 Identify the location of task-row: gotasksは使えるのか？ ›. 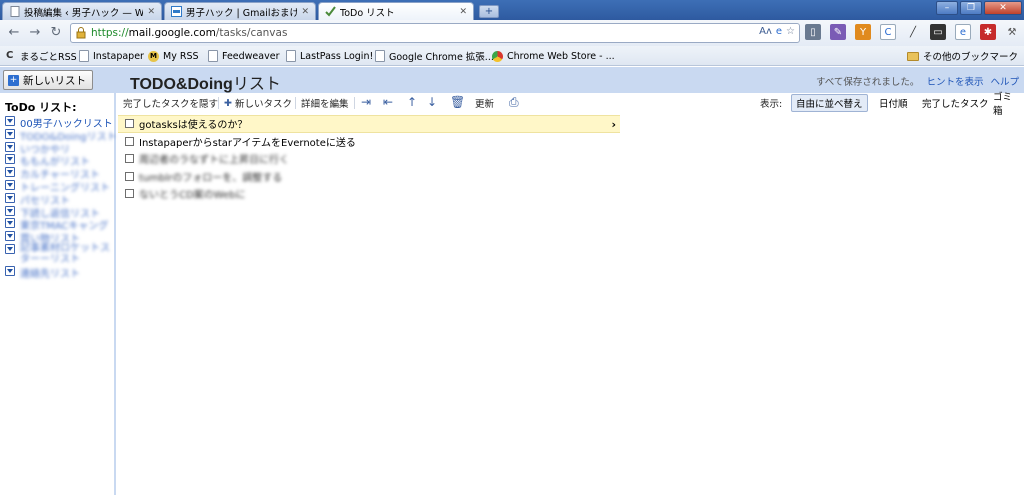
(369, 124).